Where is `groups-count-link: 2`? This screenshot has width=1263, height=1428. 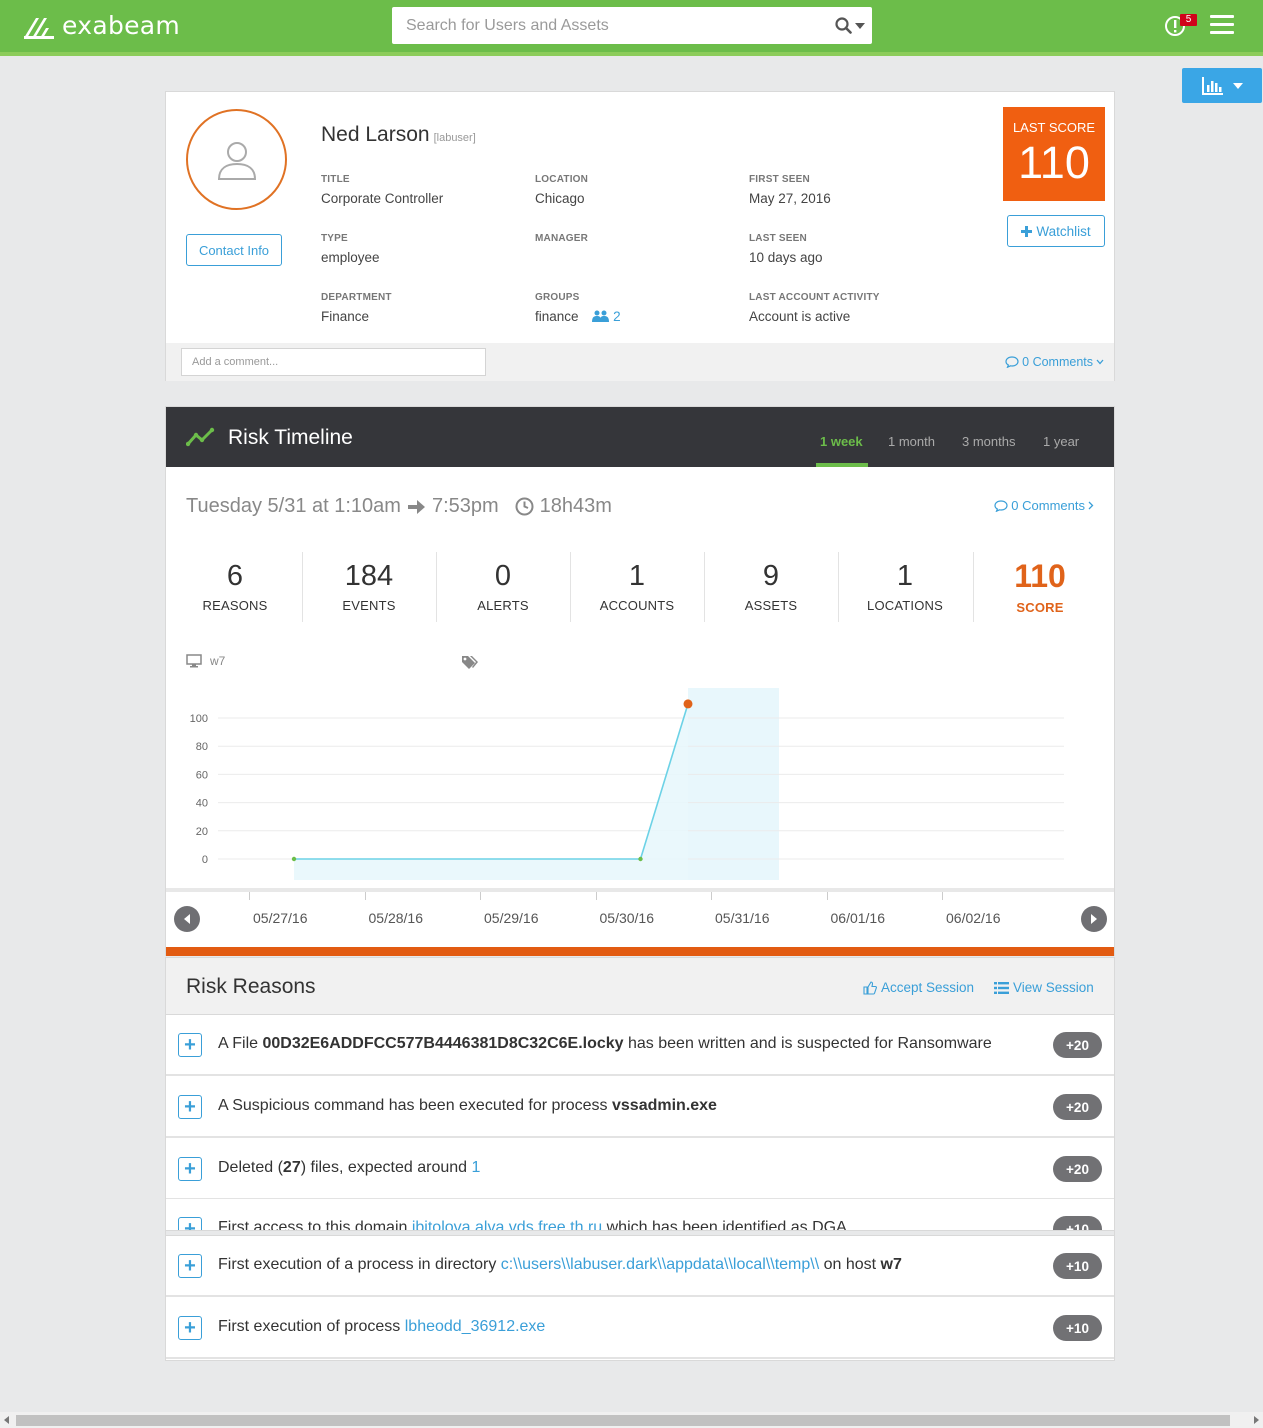 groups-count-link: 2 is located at coordinates (606, 316).